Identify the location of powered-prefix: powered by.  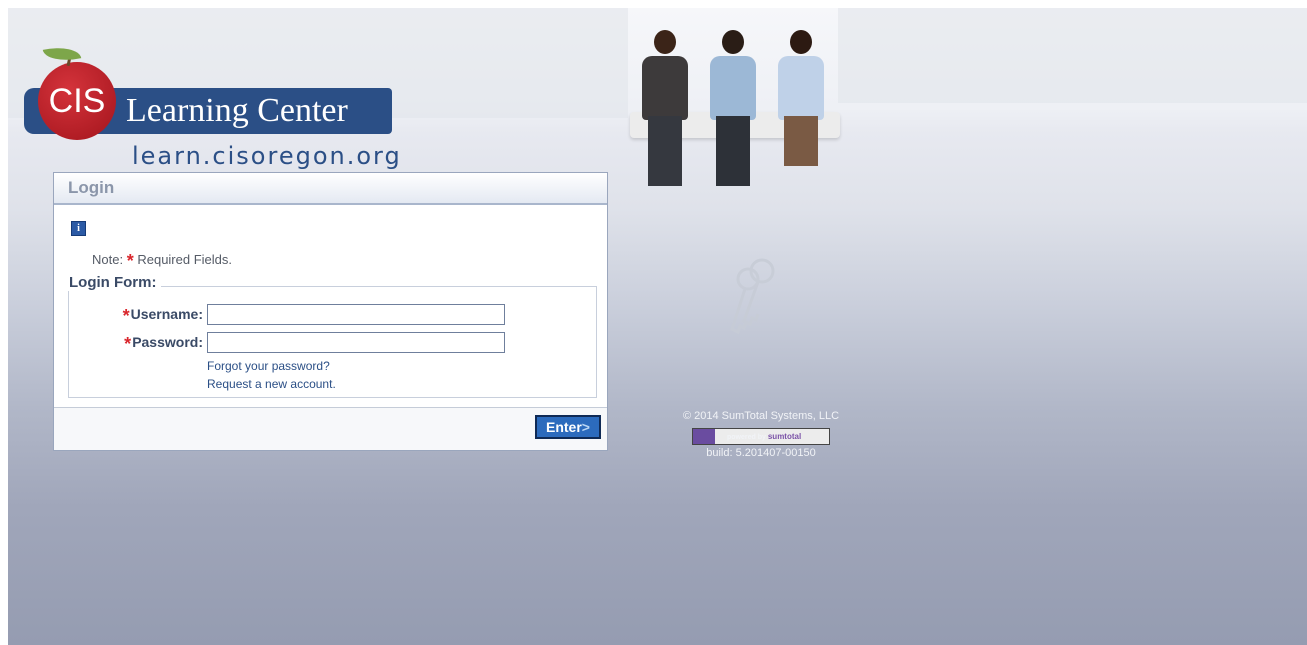
(746, 437).